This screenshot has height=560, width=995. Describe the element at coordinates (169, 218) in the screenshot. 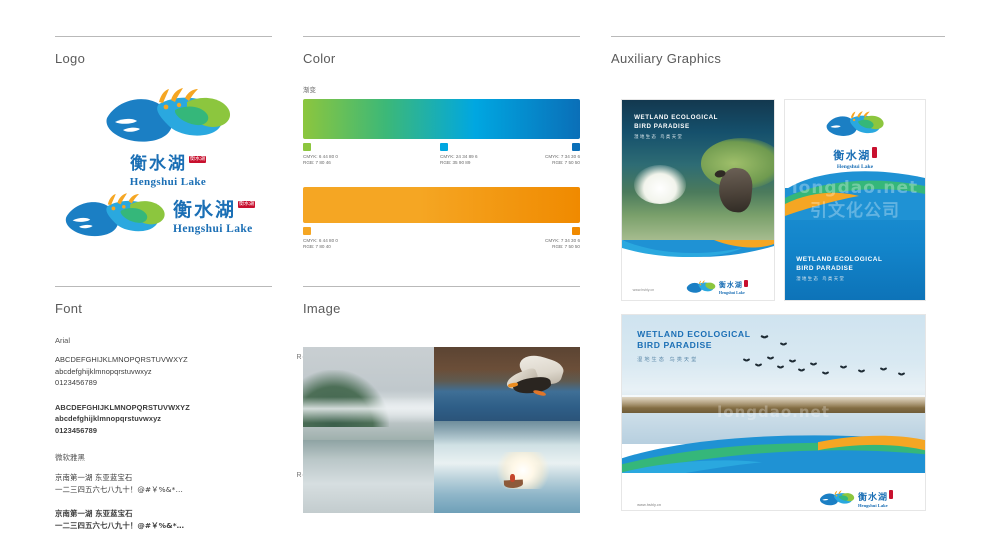

I see `logo-horizontal: 衡水湖 衡水湖 Hengshui Lake` at that location.